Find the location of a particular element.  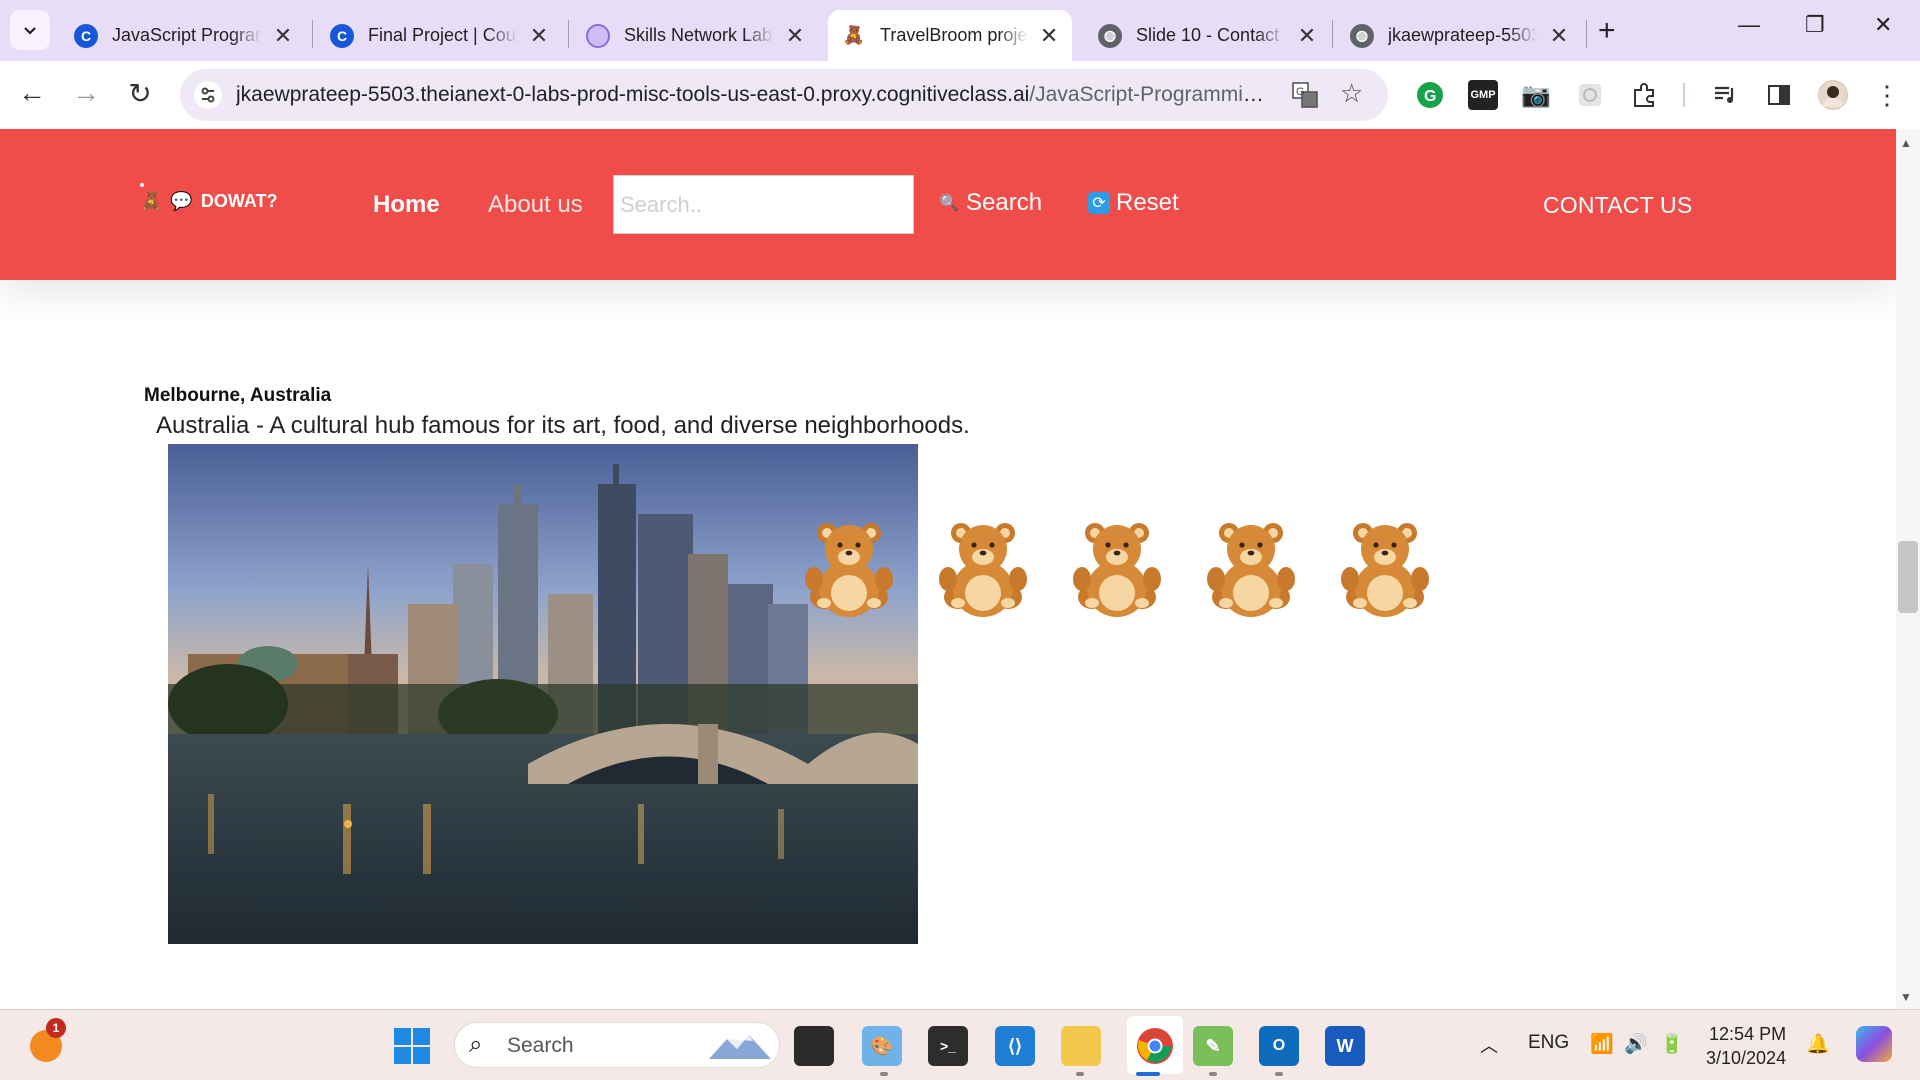

refresh-icon: ⟳ is located at coordinates (1099, 203).